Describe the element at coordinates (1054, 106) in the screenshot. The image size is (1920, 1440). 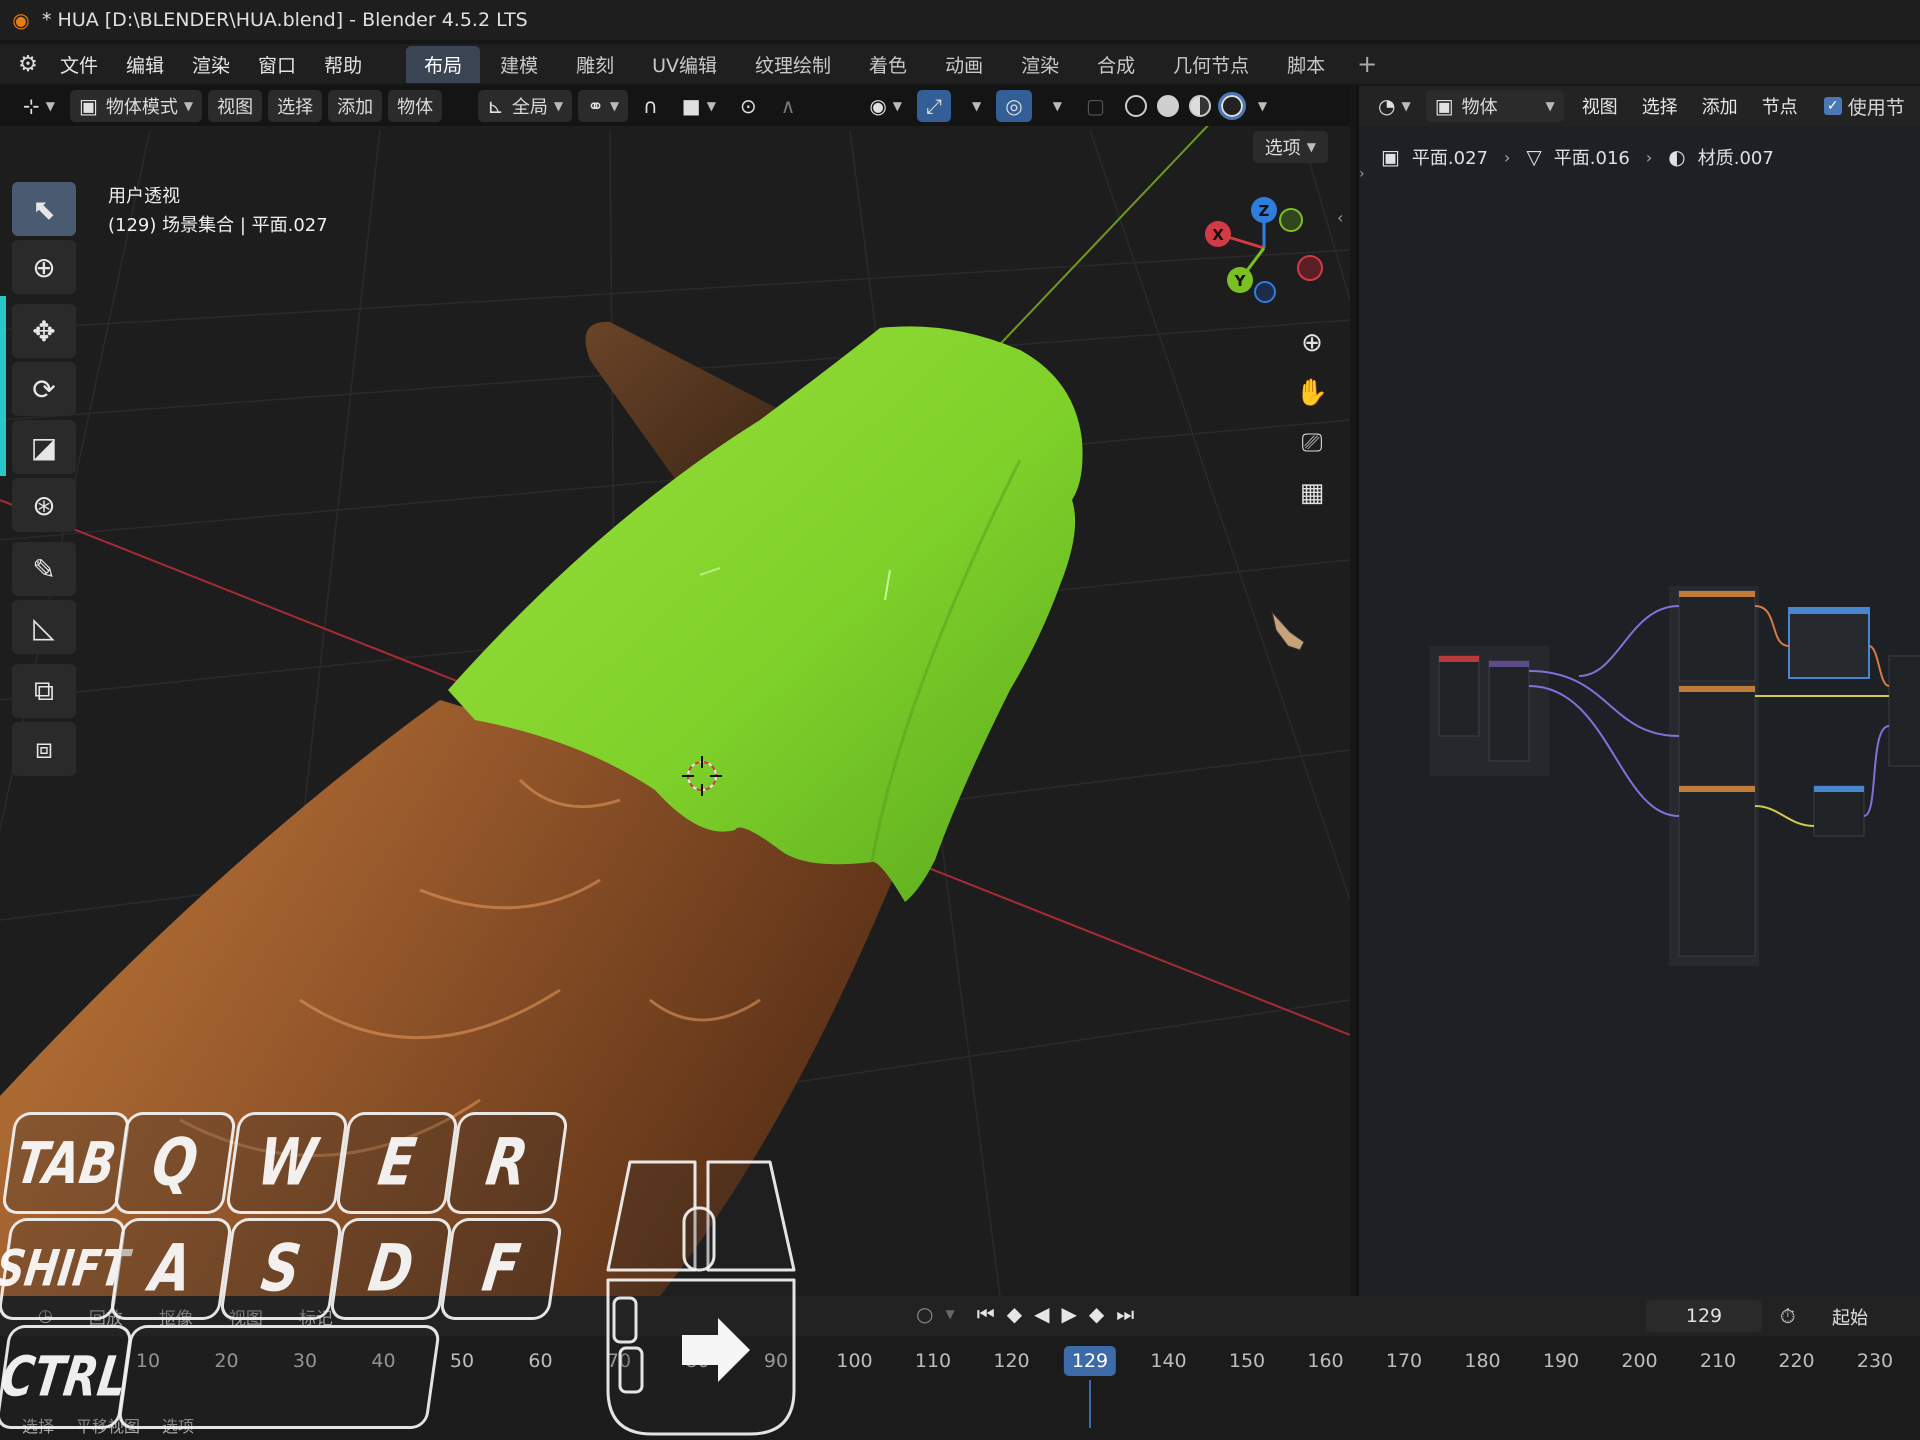
I see `overlay-dropdown: ▼` at that location.